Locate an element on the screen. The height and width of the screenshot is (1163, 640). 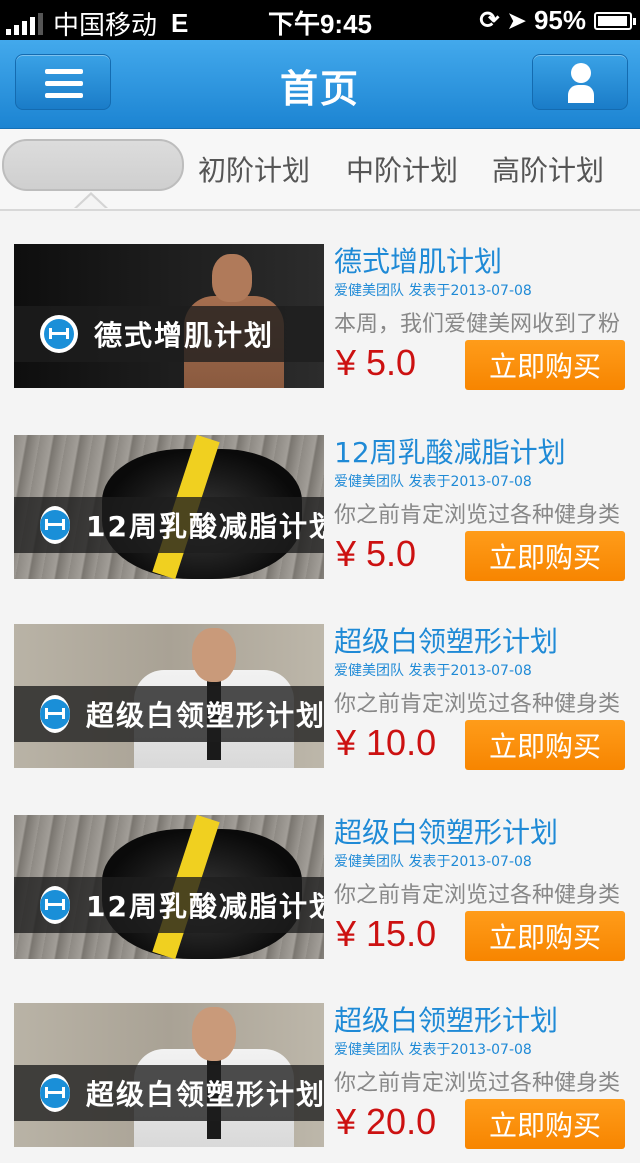
thumbnail-banner: 德式增肌计划 is located at coordinates (169, 334).